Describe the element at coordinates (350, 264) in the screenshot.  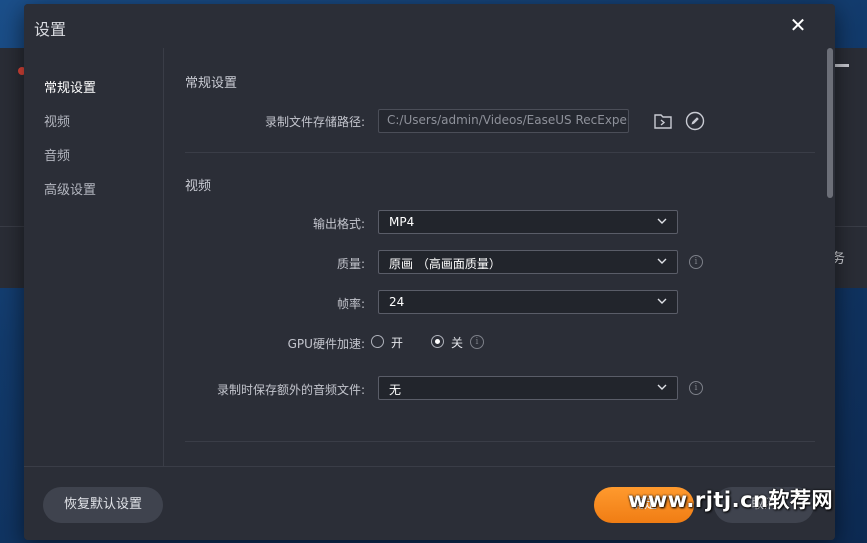
I see `quality-label: 质量:` at that location.